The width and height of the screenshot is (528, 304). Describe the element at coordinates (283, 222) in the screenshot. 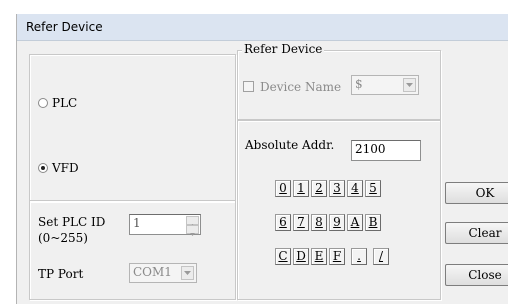

I see `key-6: 6` at that location.